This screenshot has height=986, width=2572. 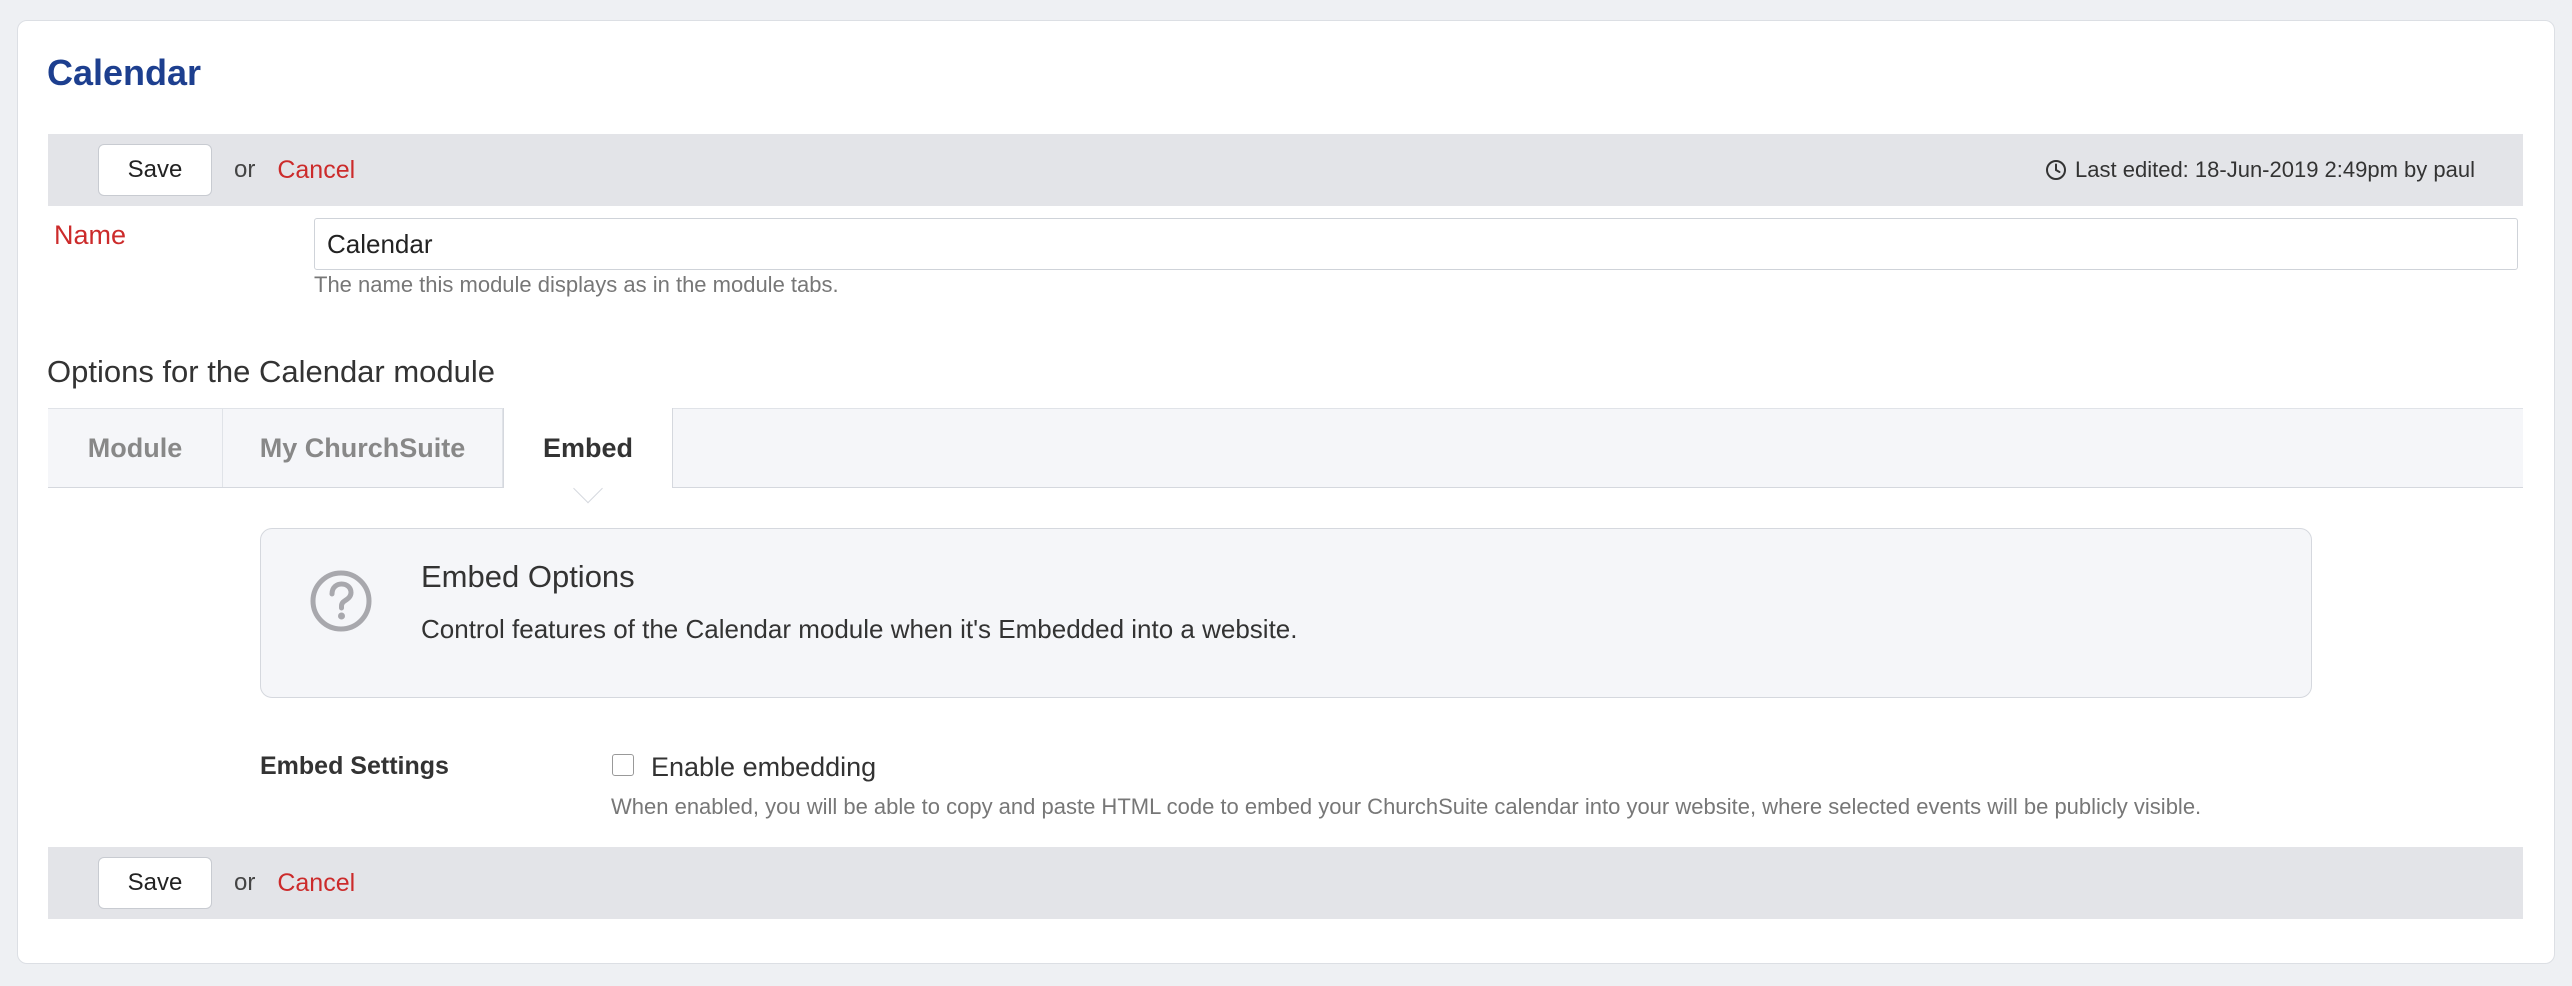 I want to click on enable-embedding-label: Enable embedding, so click(x=763, y=767).